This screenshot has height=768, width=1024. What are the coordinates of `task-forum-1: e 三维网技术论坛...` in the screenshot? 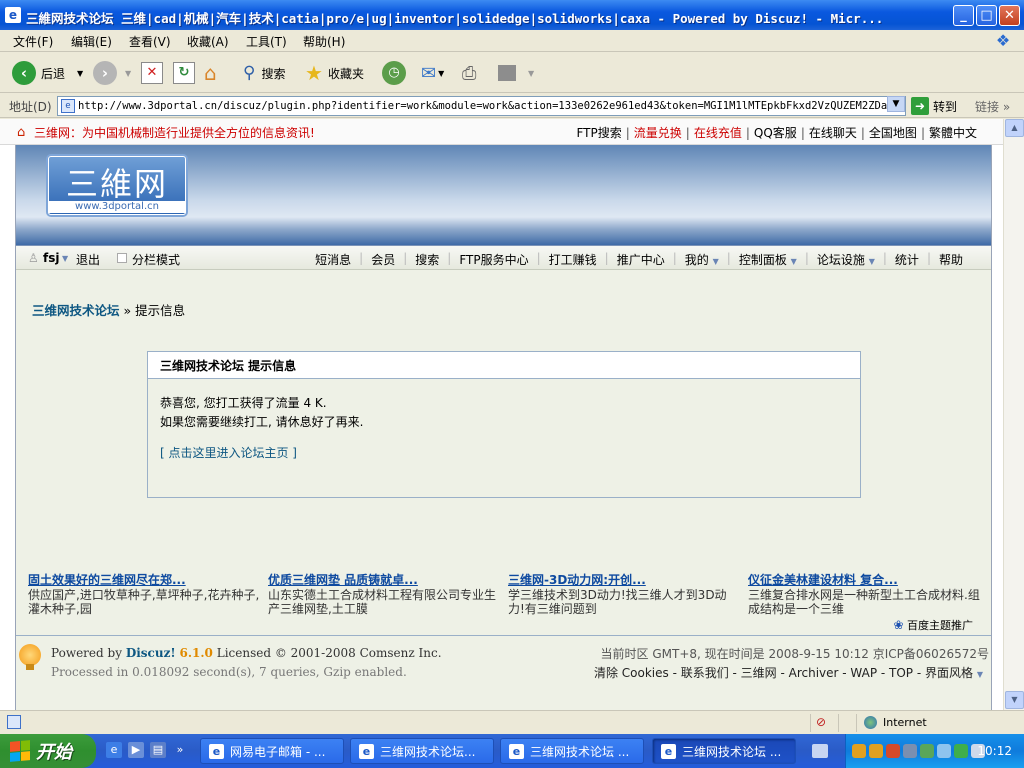 It's located at (422, 751).